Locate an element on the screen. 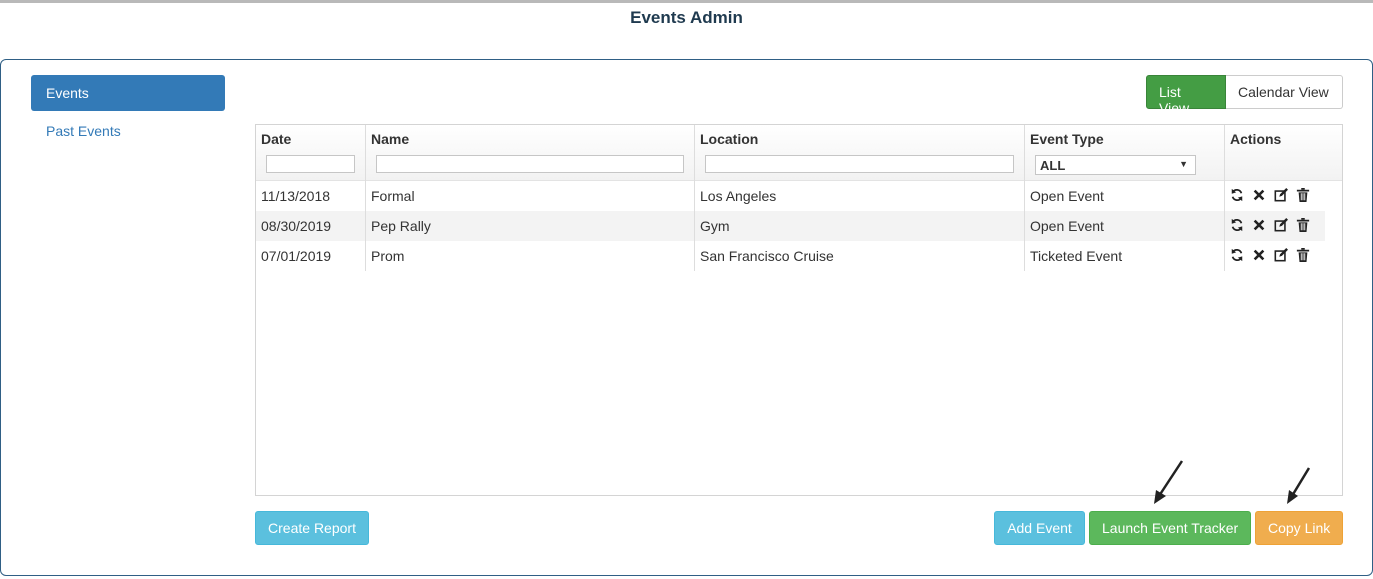 The height and width of the screenshot is (579, 1373). cell-date: 11/13/2018 is located at coordinates (311, 196).